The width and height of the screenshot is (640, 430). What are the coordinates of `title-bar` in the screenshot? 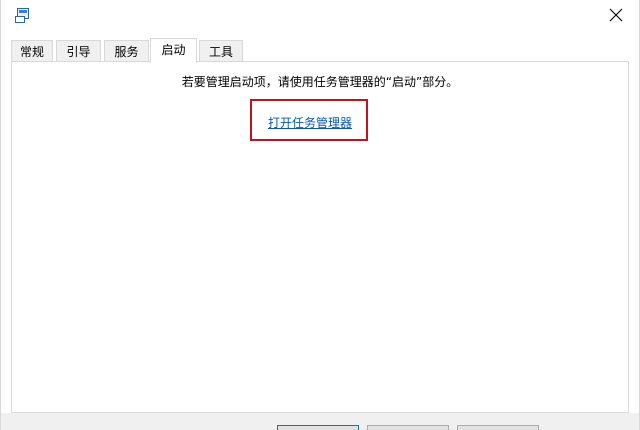 It's located at (320, 16).